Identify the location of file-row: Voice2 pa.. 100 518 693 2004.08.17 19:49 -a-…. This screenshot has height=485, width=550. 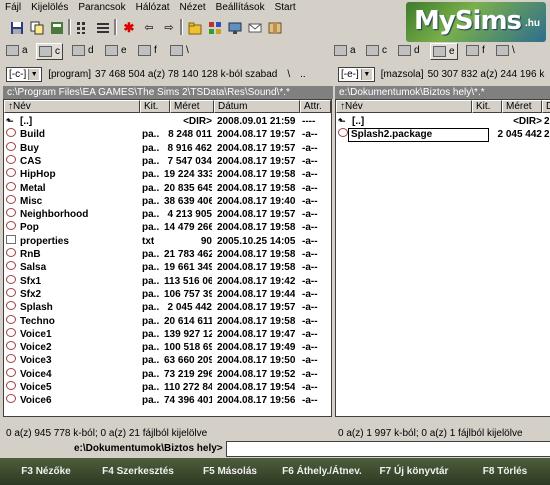
(167, 347).